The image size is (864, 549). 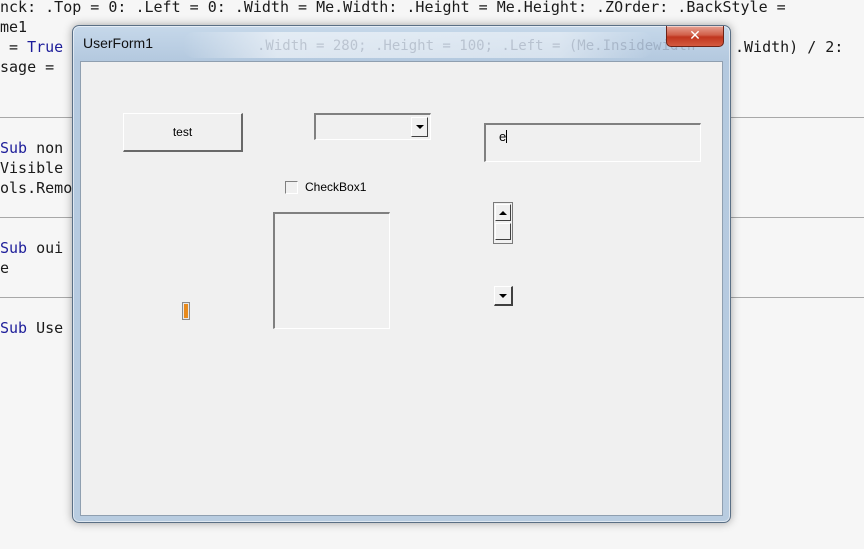 I want to click on text-box: e, so click(x=592, y=142).